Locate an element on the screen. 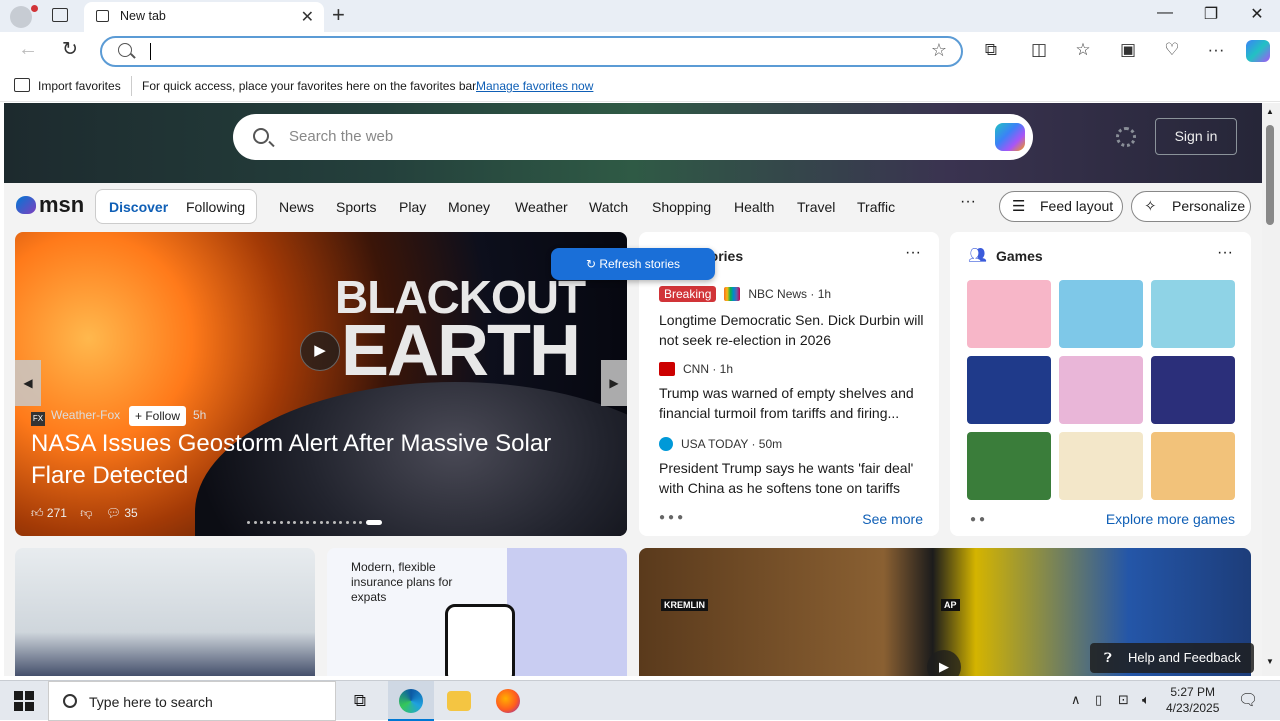 The width and height of the screenshot is (1280, 721). refresh-stories-button: ↻ Refresh stories is located at coordinates (633, 264).